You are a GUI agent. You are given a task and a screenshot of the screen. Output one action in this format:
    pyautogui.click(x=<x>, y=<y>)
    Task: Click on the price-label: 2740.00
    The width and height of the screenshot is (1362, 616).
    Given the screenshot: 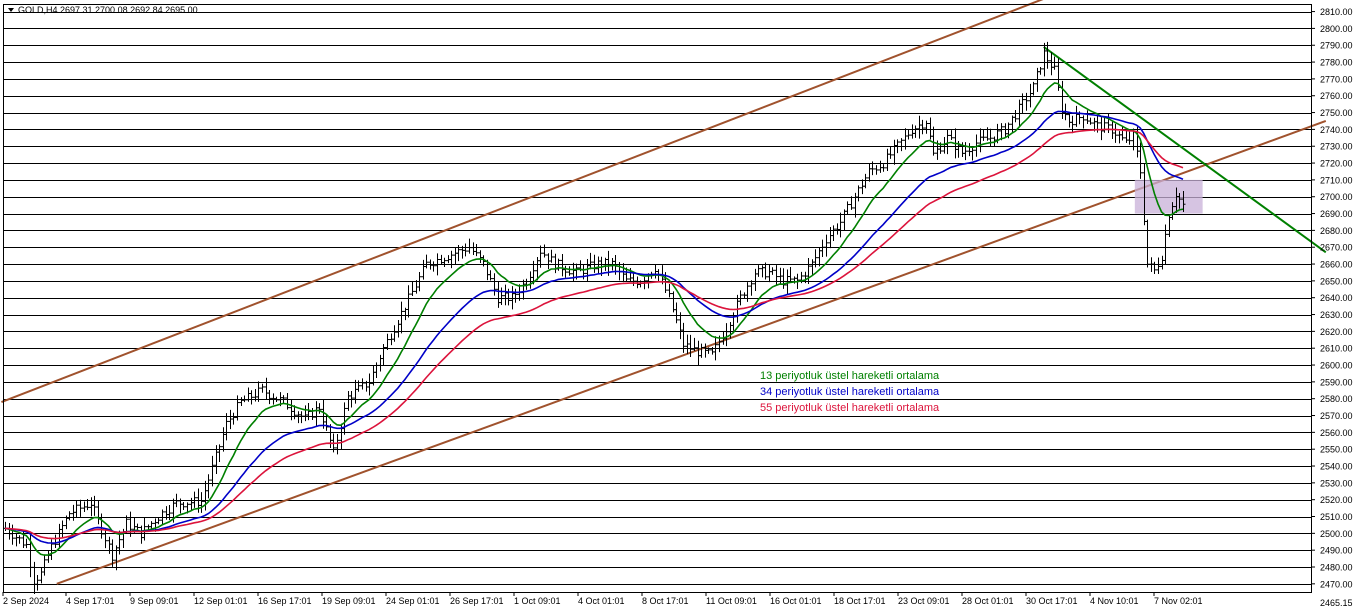 What is the action you would take?
    pyautogui.click(x=1336, y=130)
    